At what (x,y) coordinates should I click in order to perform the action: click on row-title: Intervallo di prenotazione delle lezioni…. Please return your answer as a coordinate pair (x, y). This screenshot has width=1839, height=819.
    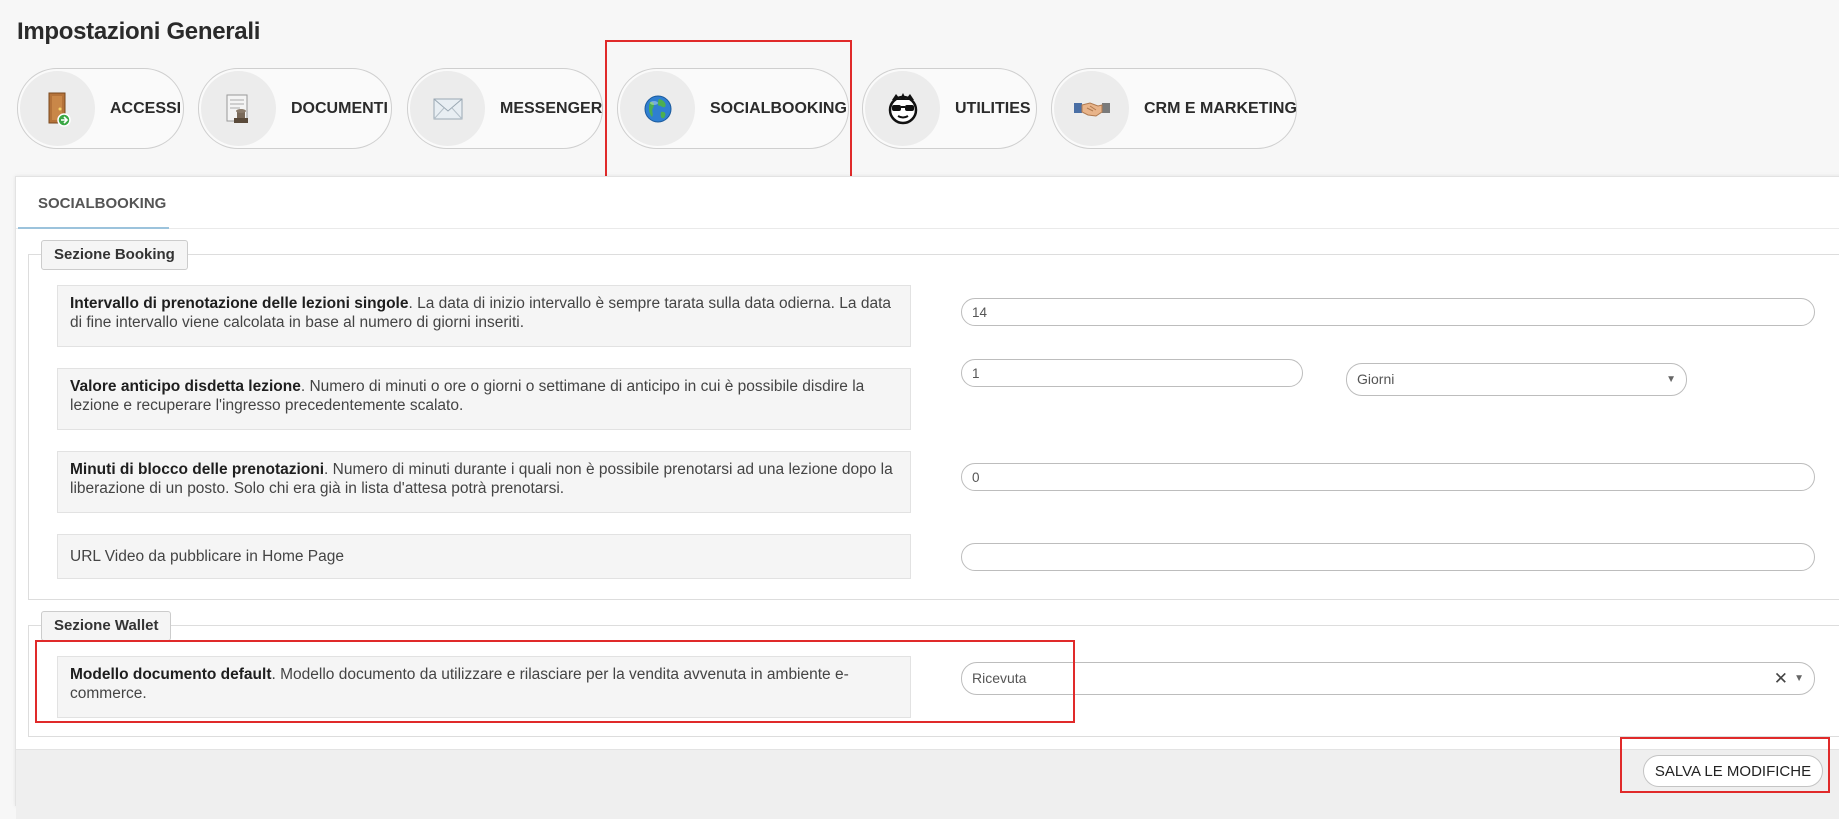
    Looking at the image, I should click on (239, 303).